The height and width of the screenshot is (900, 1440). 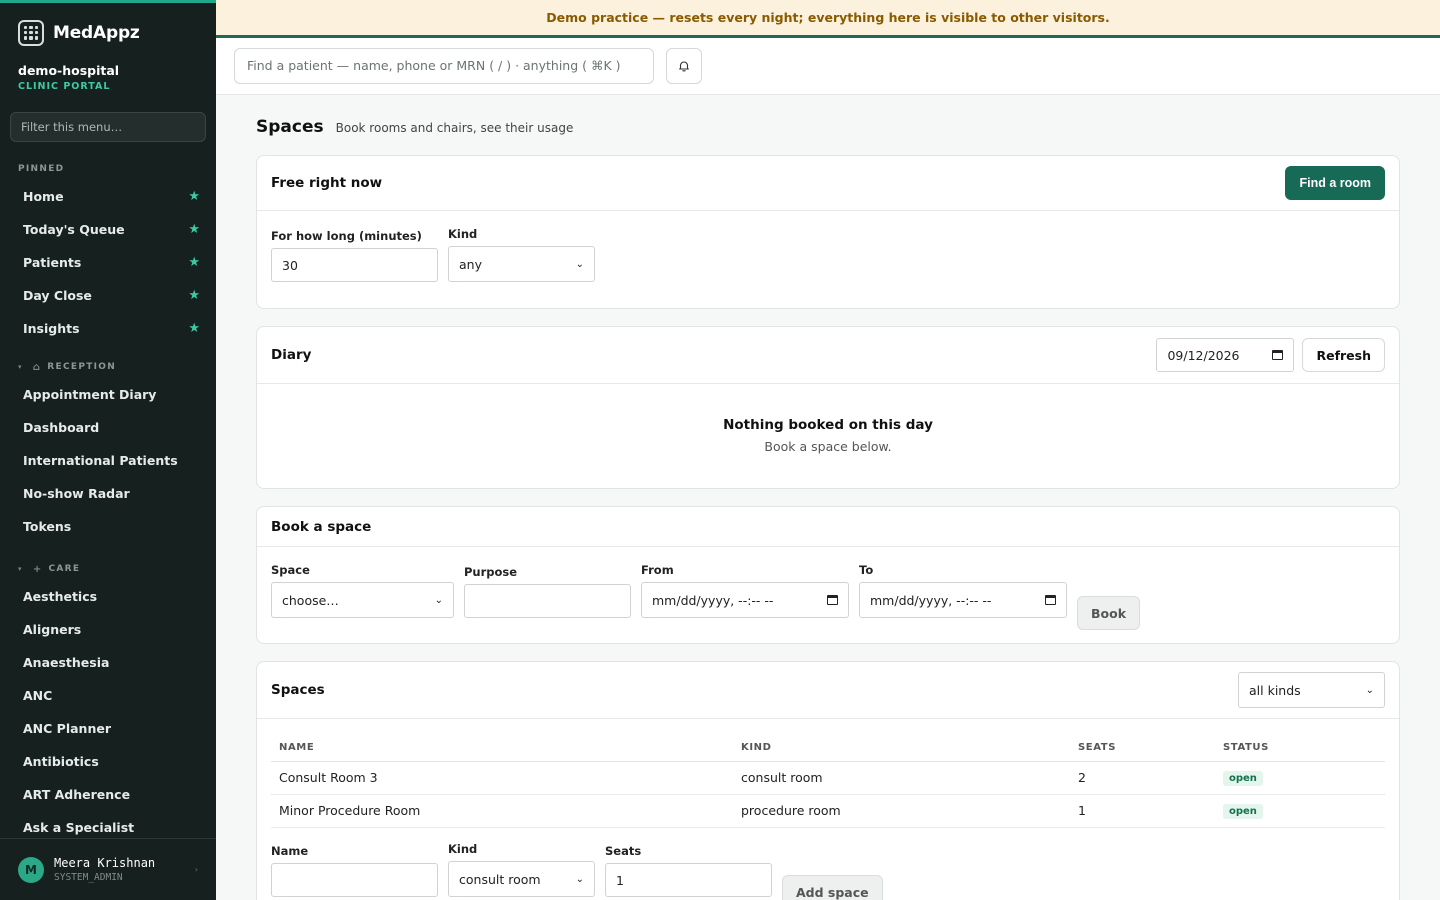 I want to click on to-value: mm/dd/yyyy, --:-- --, so click(x=931, y=600).